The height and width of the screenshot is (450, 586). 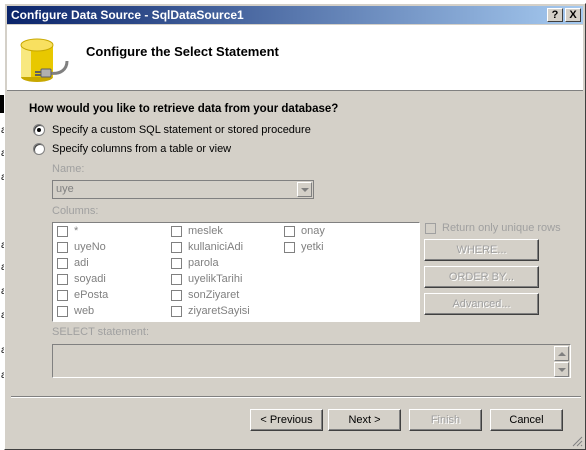 What do you see at coordinates (91, 295) in the screenshot?
I see `column-name: ePosta` at bounding box center [91, 295].